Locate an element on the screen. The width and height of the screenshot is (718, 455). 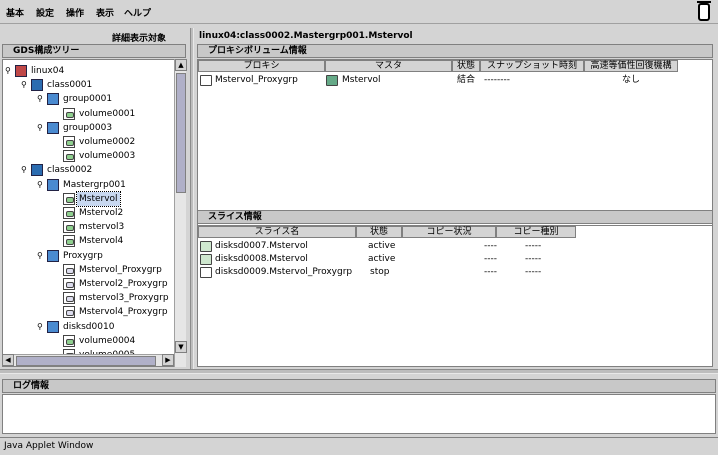
scroll-left-button: ◀ is located at coordinates (8, 360).